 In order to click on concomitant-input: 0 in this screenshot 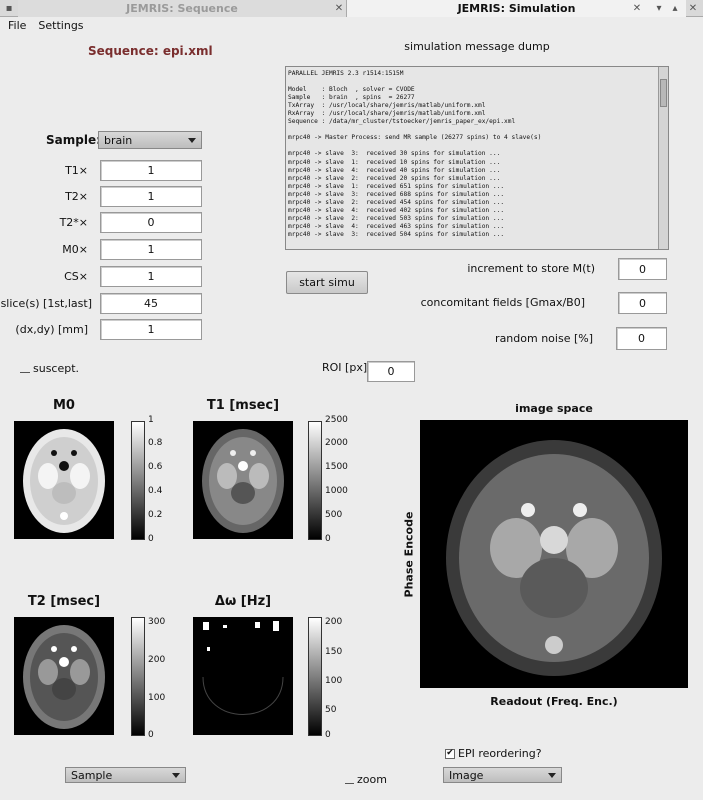, I will do `click(642, 303)`.